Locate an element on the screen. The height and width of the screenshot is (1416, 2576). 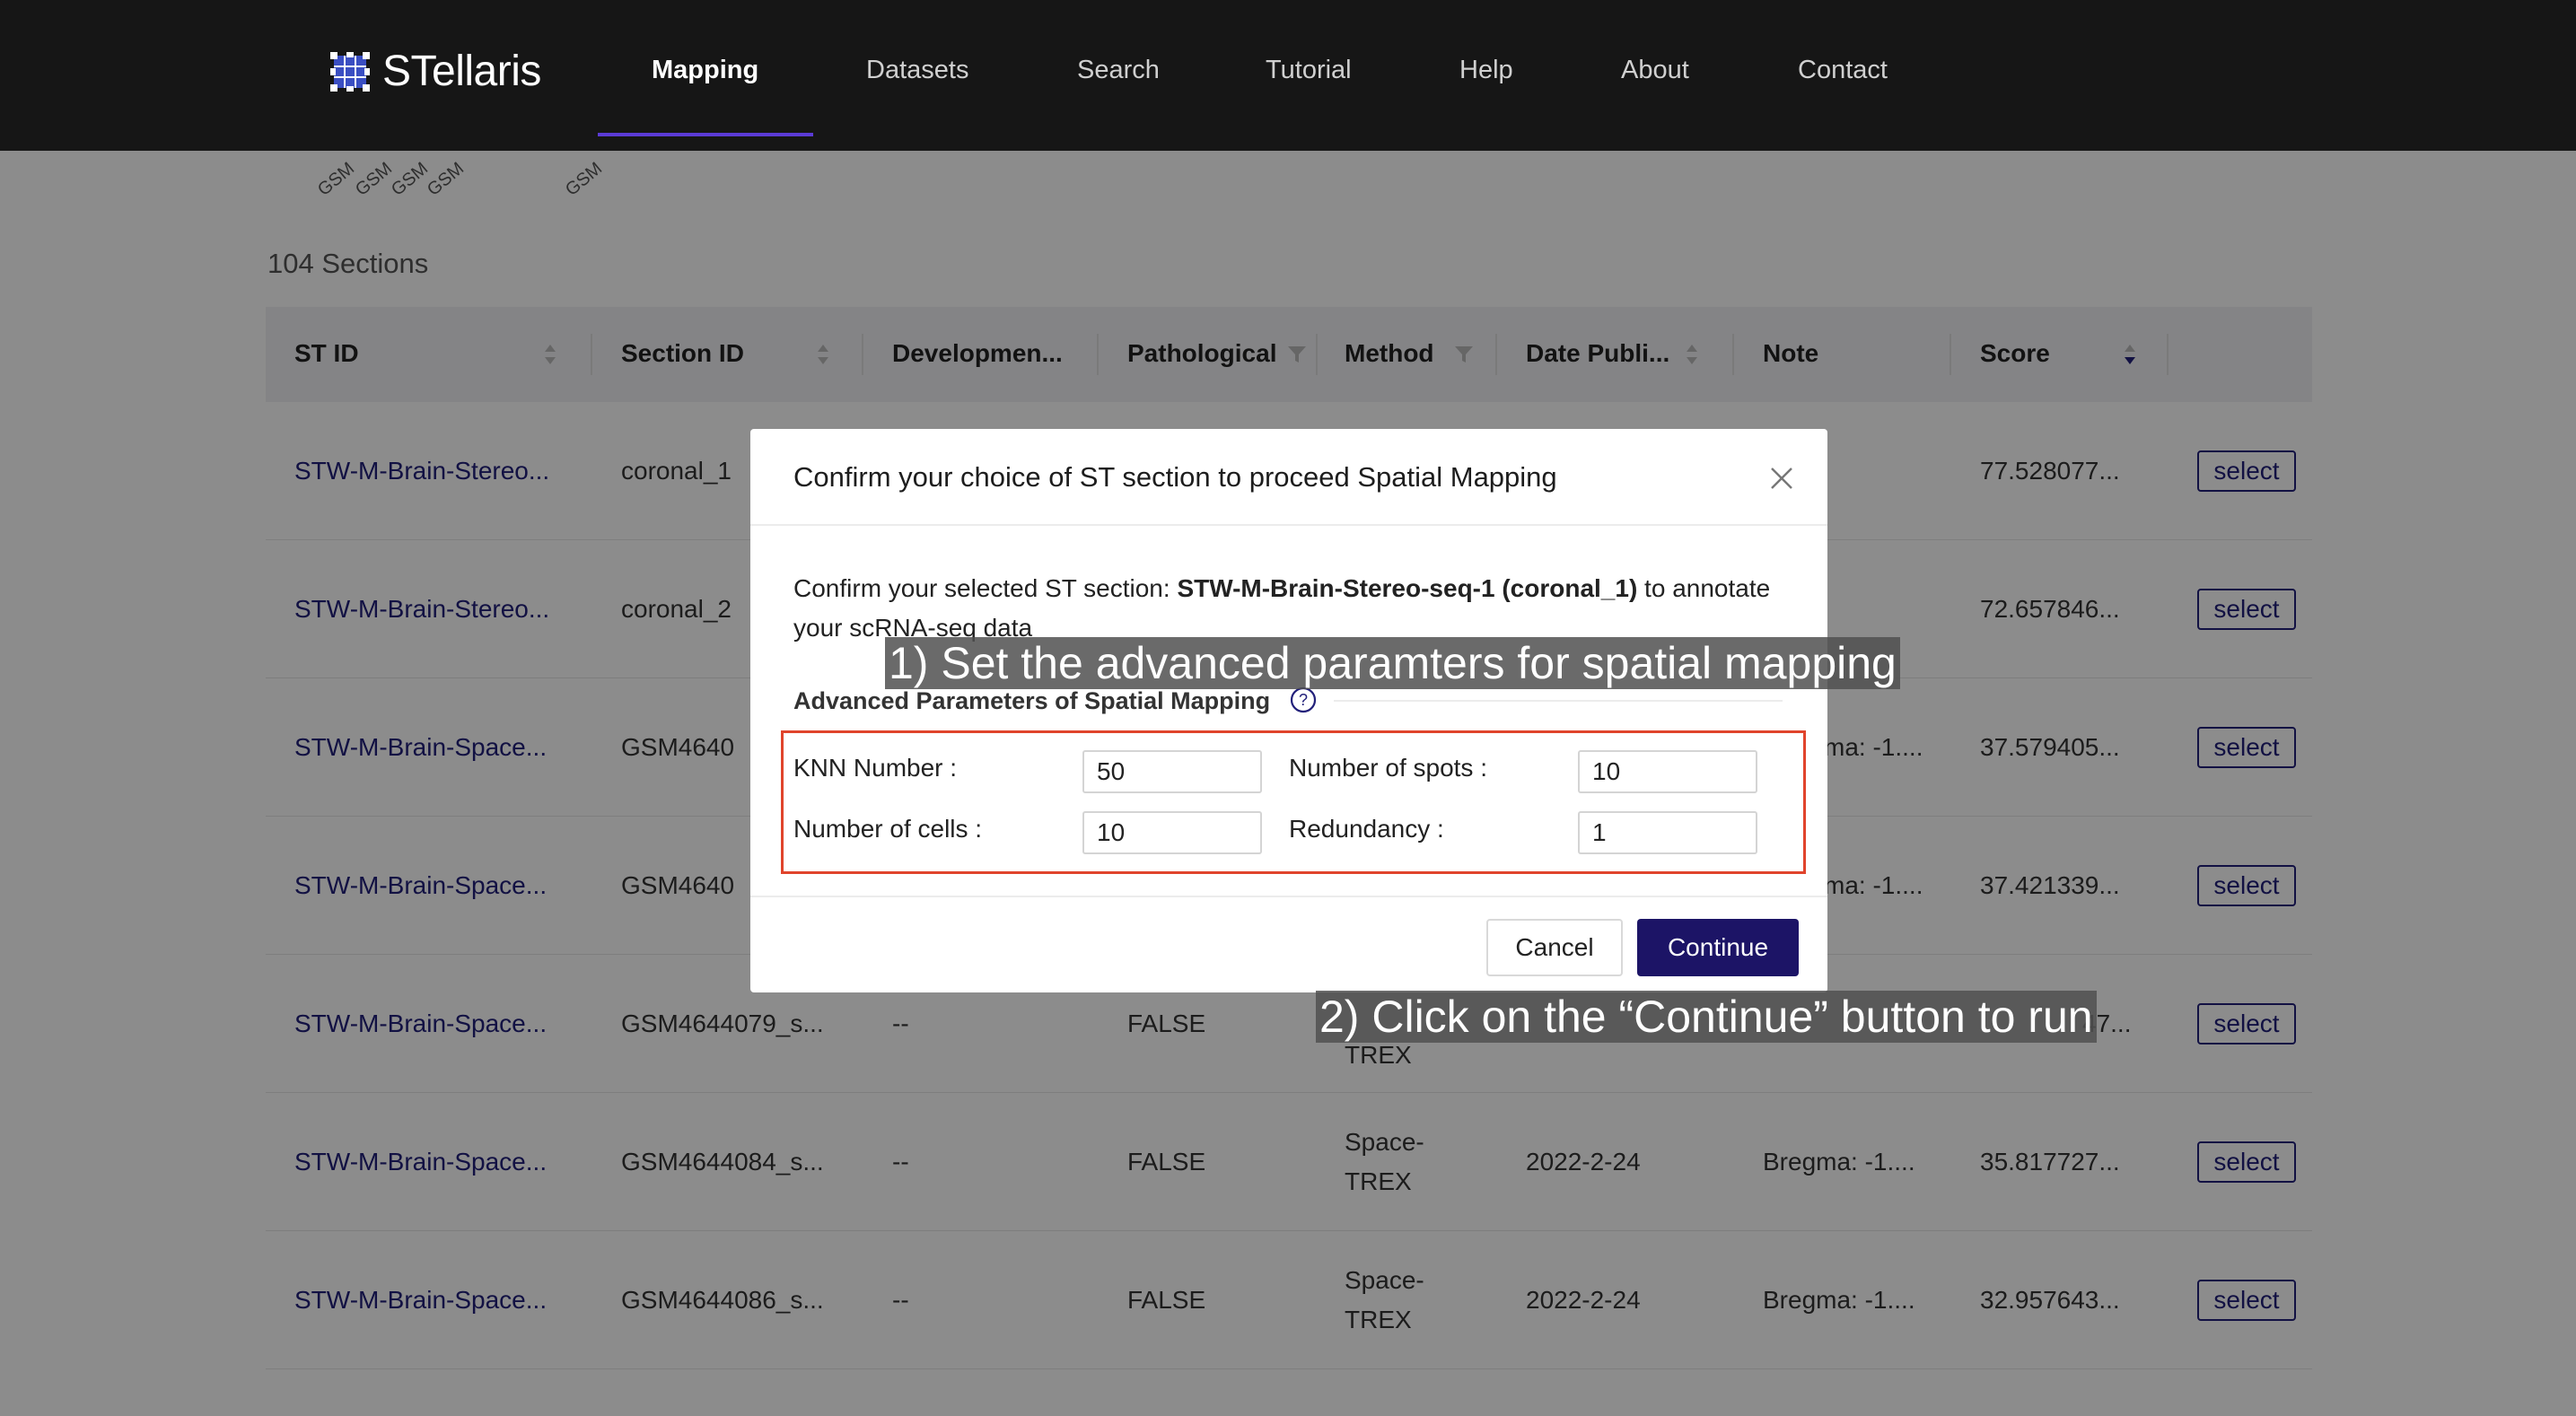
close-icon is located at coordinates (1781, 478).